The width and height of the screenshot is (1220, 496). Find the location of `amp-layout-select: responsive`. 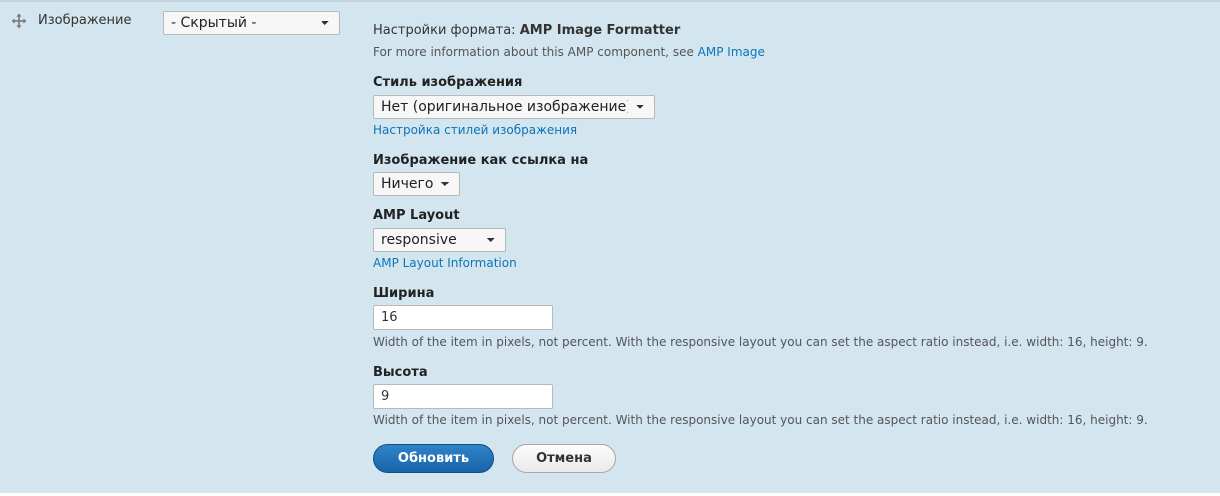

amp-layout-select: responsive is located at coordinates (439, 240).